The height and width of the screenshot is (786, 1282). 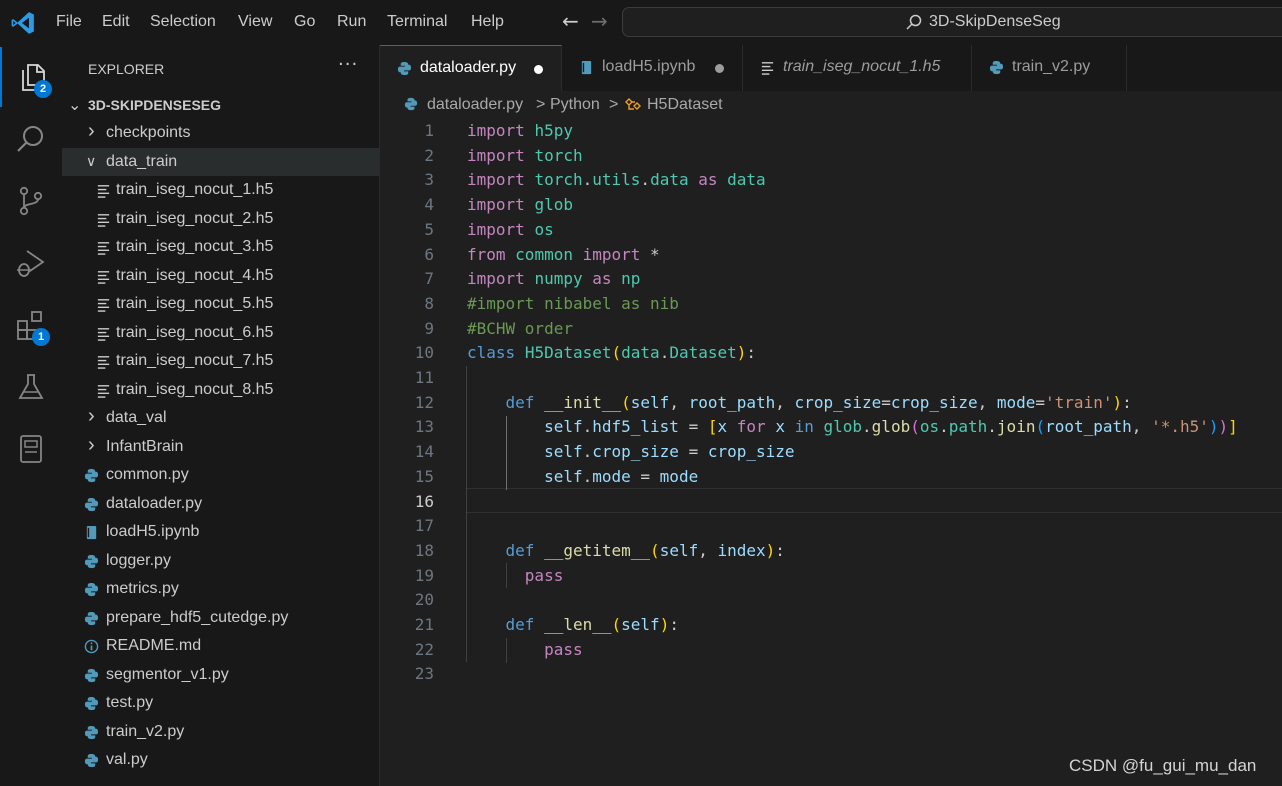 What do you see at coordinates (31, 449) in the screenshot?
I see `notebook-button` at bounding box center [31, 449].